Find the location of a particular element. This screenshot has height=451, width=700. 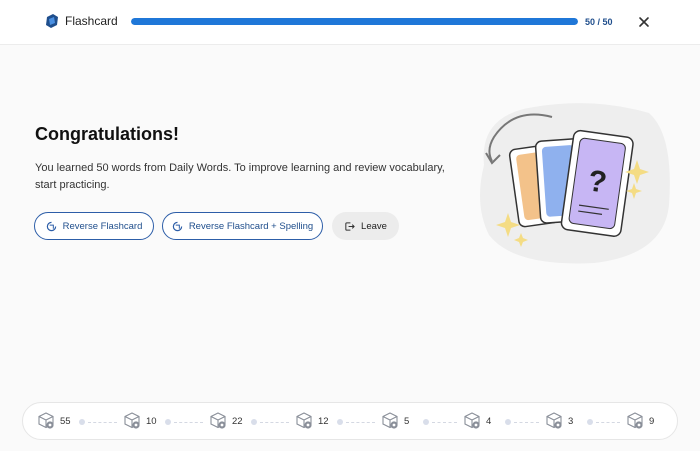

level-box-3: 12 is located at coordinates (312, 421).